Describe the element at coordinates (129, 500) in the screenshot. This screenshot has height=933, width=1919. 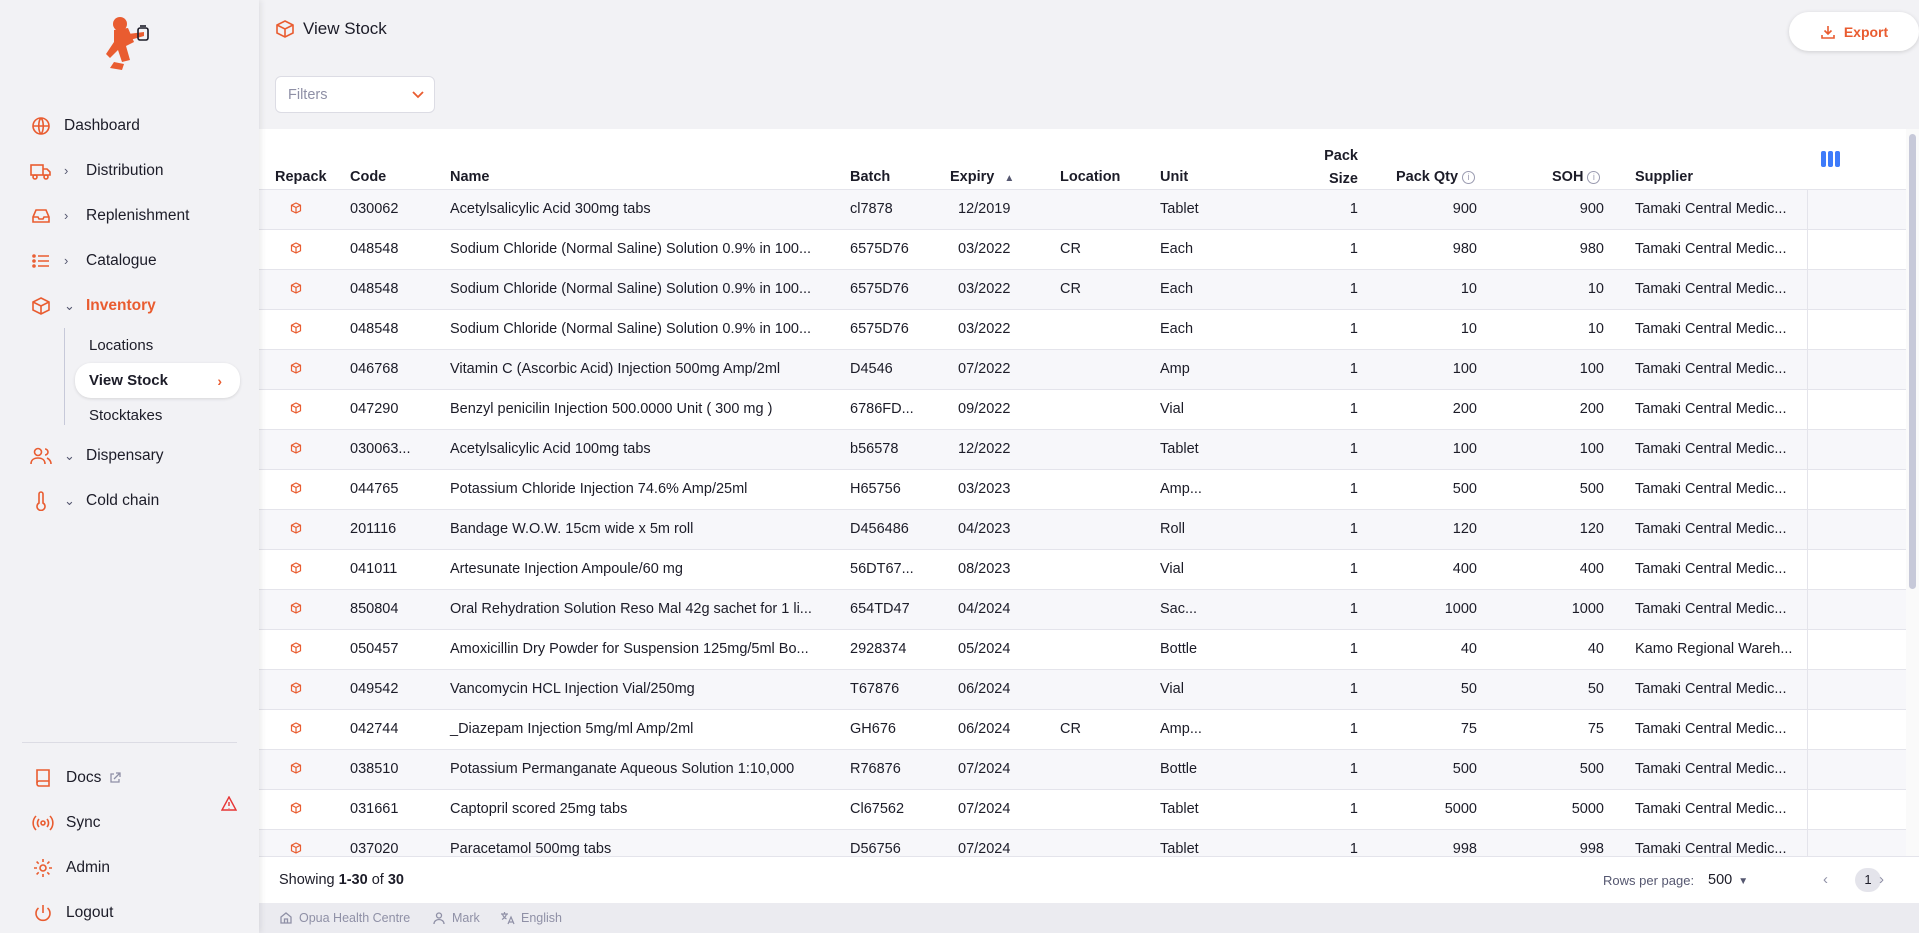
I see `nav-cold-chain: ⌄ Cold chain` at that location.